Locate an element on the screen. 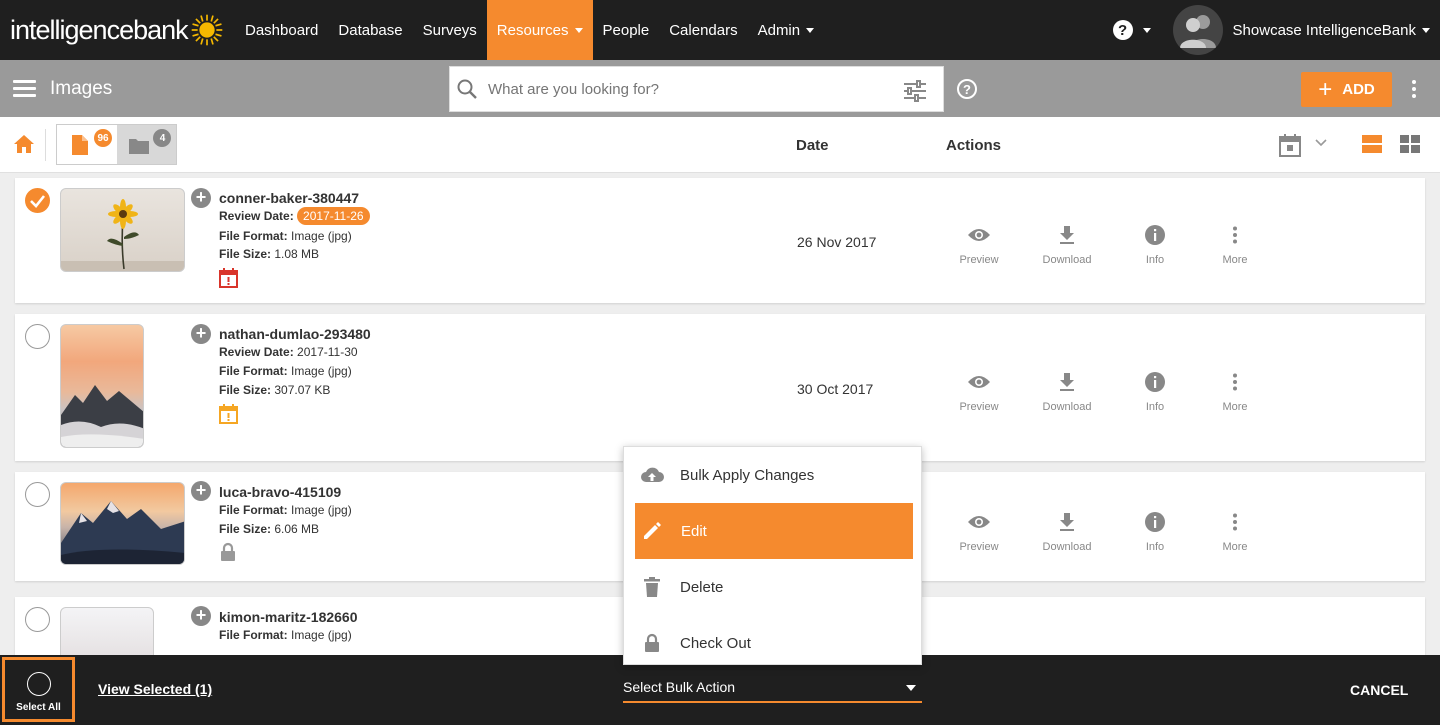 The image size is (1440, 725). cancel-button: CANCEL is located at coordinates (1379, 690).